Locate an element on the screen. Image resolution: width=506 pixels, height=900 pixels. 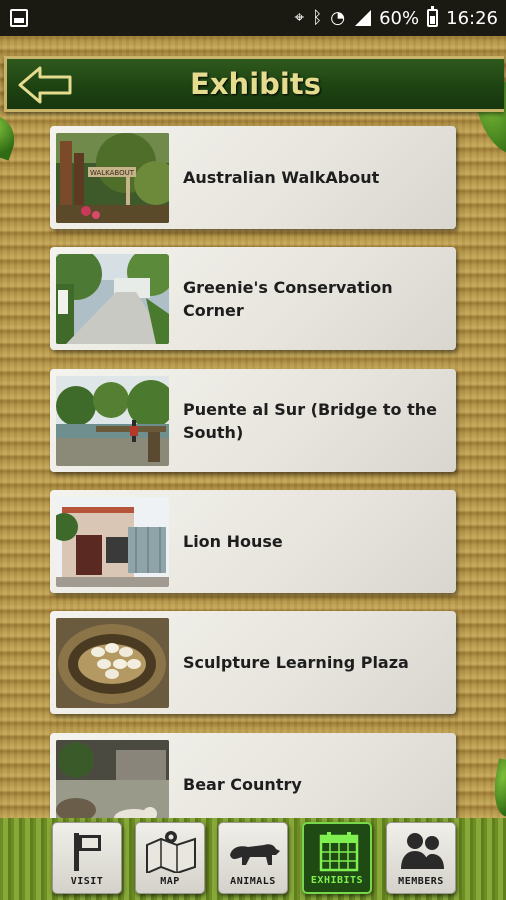
exhibit-item-australian-walkabout: WALKABOUT Australian WalkAbout is located at coordinates (253, 177).